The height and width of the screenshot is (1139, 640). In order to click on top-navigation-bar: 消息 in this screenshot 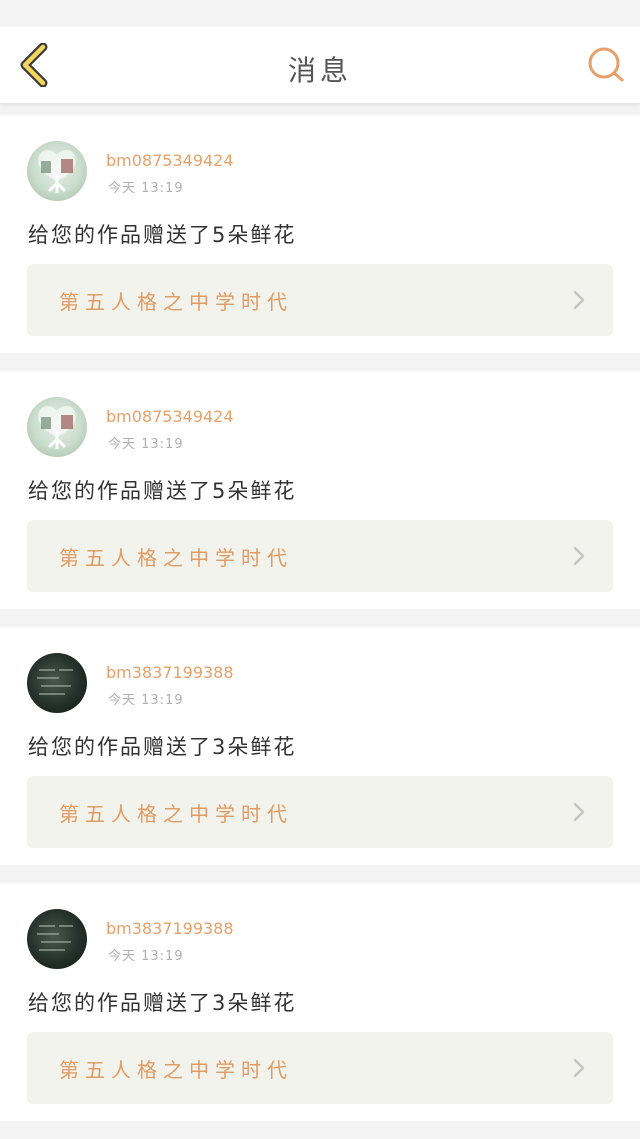, I will do `click(320, 65)`.